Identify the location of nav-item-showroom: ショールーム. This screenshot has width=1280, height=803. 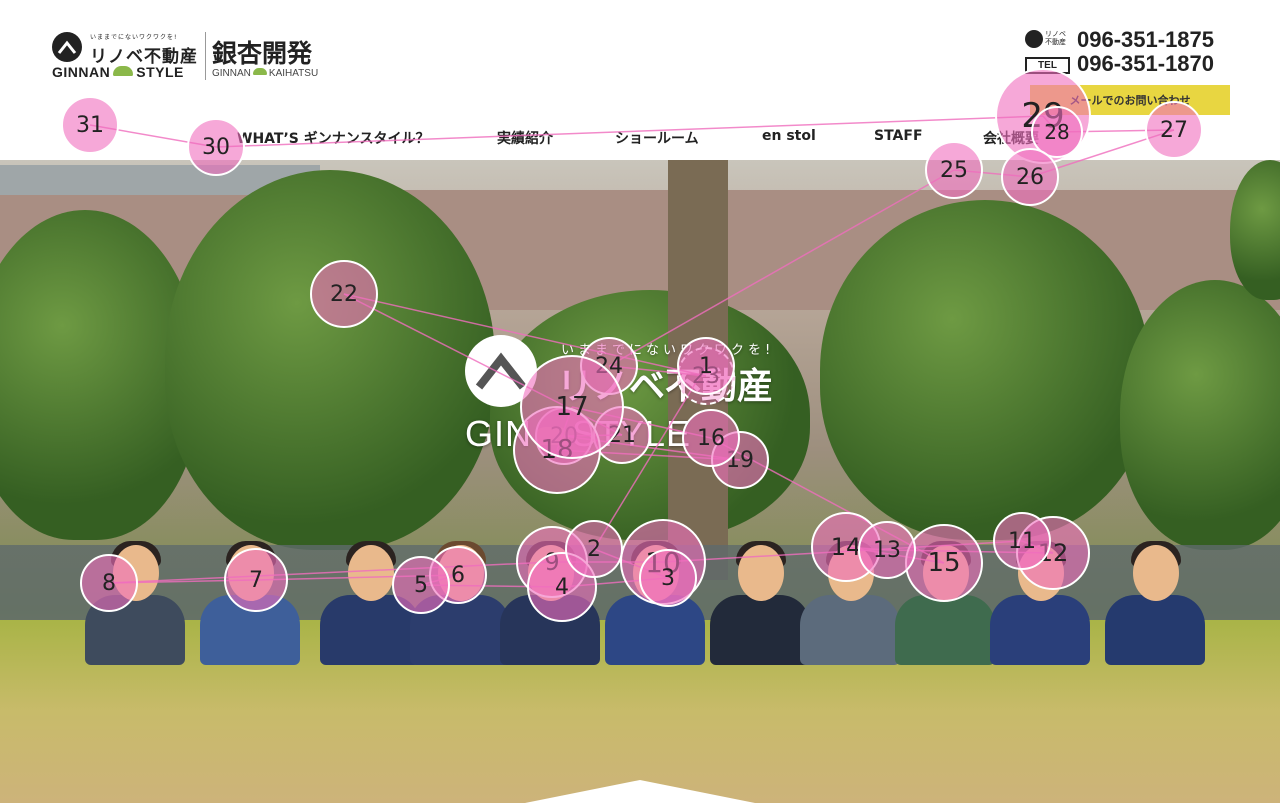
(657, 138).